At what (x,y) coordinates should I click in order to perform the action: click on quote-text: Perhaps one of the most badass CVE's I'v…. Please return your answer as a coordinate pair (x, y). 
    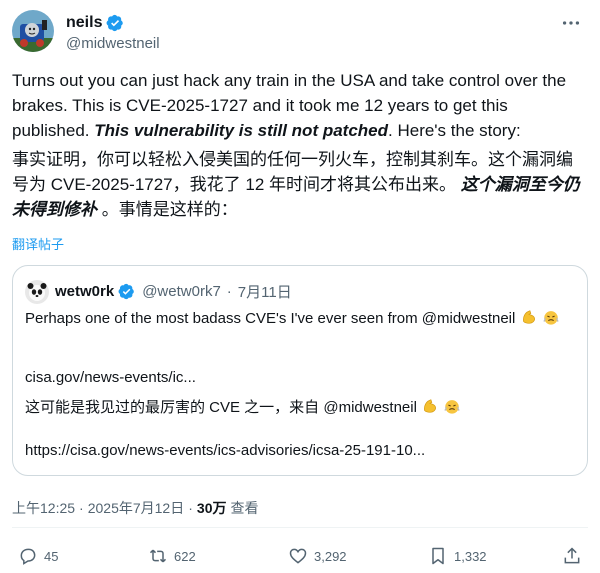
    Looking at the image, I should click on (301, 319).